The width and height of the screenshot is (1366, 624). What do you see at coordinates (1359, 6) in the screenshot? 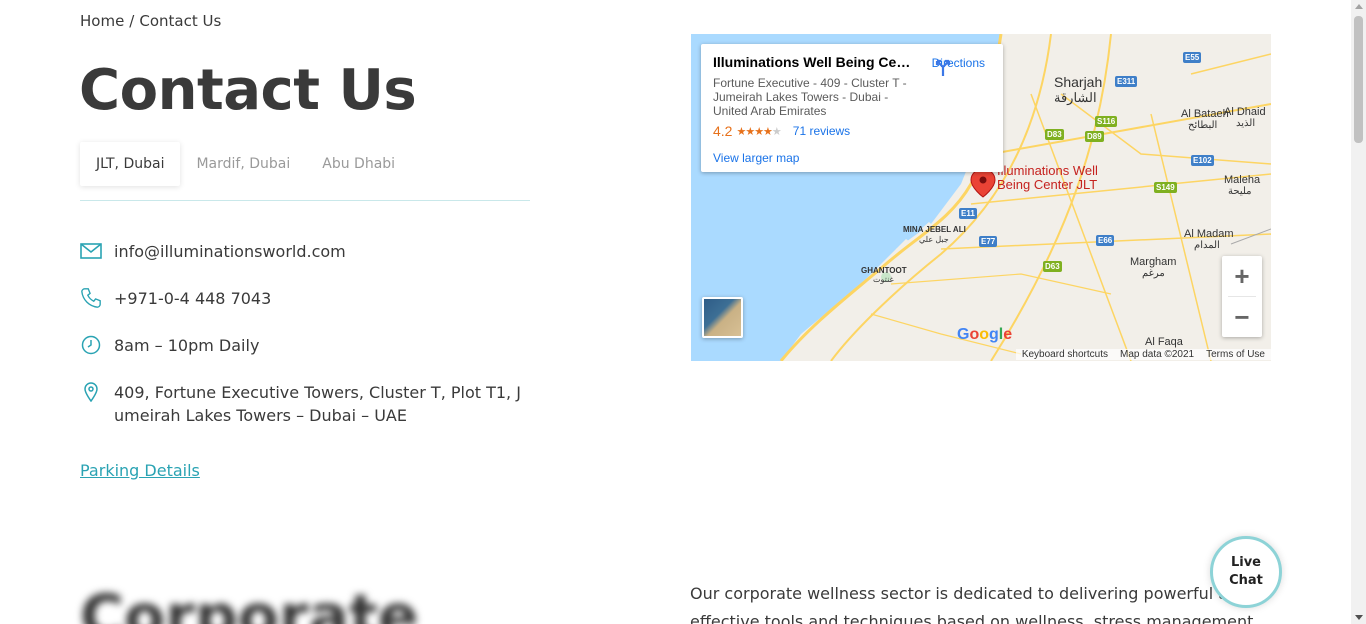
I see `scroll-up-arrow-icon` at bounding box center [1359, 6].